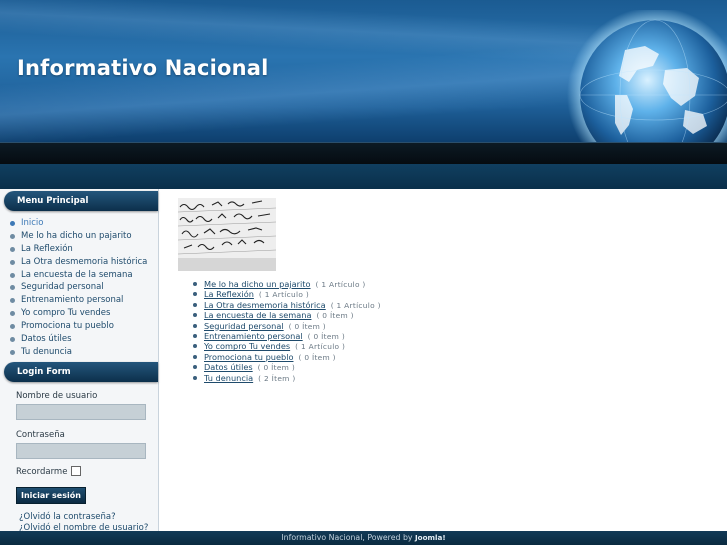  What do you see at coordinates (87, 472) in the screenshot?
I see `remember-row: Recordarme` at bounding box center [87, 472].